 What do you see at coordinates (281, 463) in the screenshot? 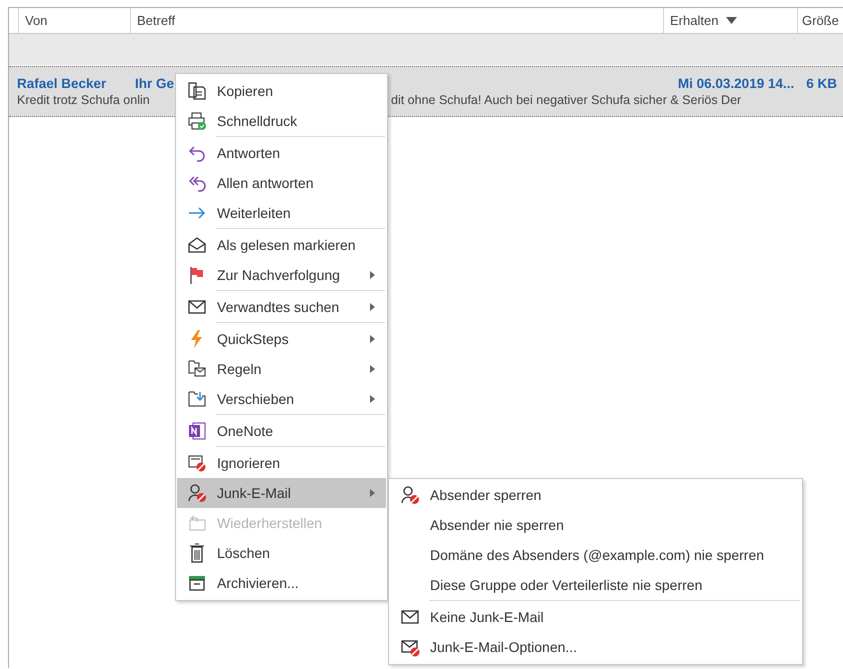
I see `menu-item: Ignorieren` at bounding box center [281, 463].